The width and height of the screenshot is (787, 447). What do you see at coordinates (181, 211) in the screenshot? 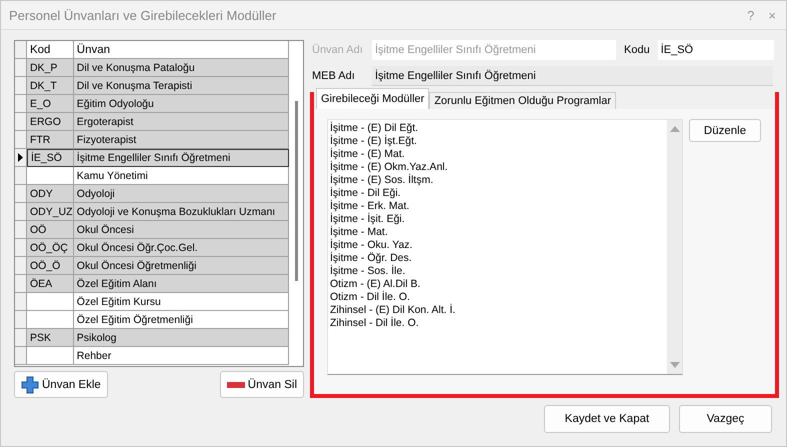
I see `table-cell: Odyoloji ve Konuşma Bozuklukları Uzmanı` at bounding box center [181, 211].